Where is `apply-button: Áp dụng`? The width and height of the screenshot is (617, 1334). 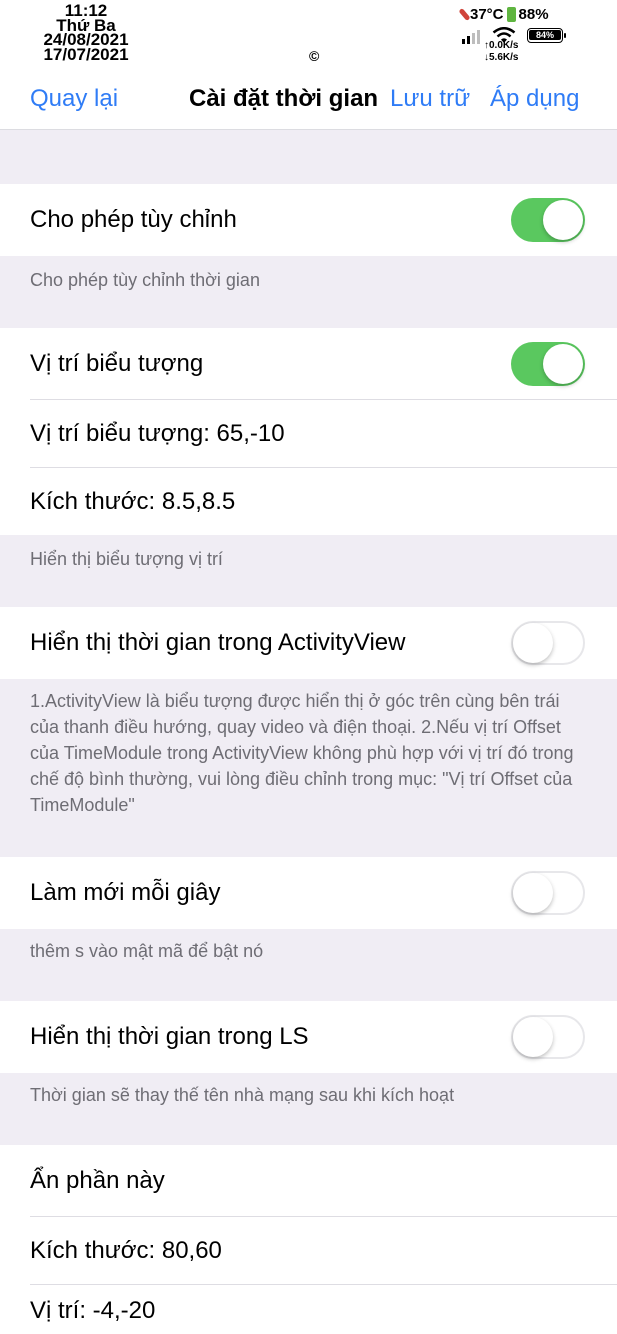
apply-button: Áp dụng is located at coordinates (534, 99).